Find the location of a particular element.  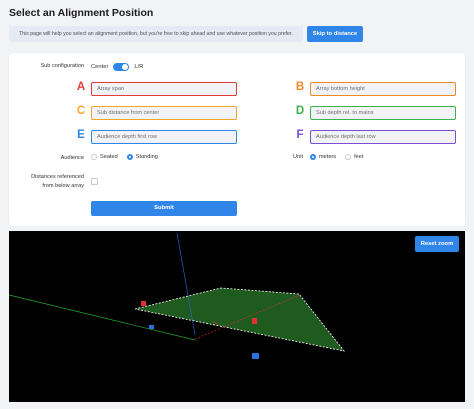

letter-b: B is located at coordinates (300, 87).